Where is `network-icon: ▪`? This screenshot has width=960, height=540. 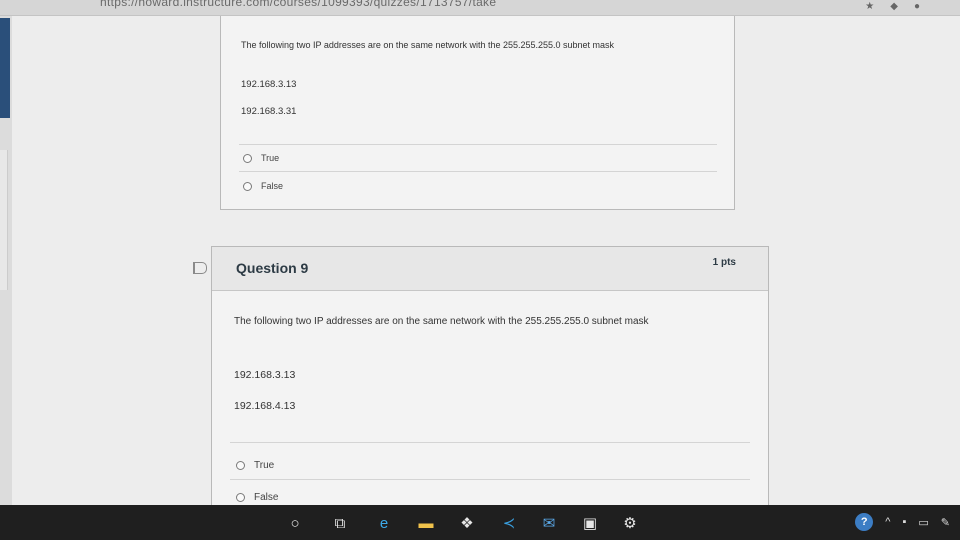
network-icon: ▪ is located at coordinates (904, 522).